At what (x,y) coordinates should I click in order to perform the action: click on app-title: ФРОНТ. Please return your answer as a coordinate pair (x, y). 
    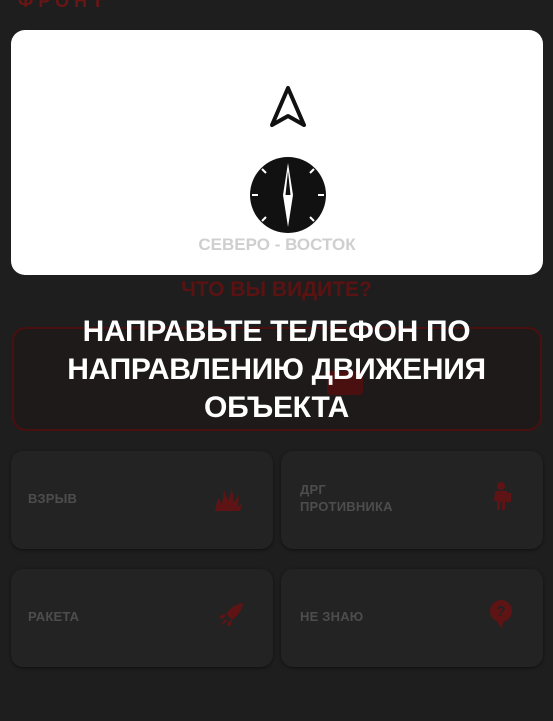
    Looking at the image, I should click on (63, 5).